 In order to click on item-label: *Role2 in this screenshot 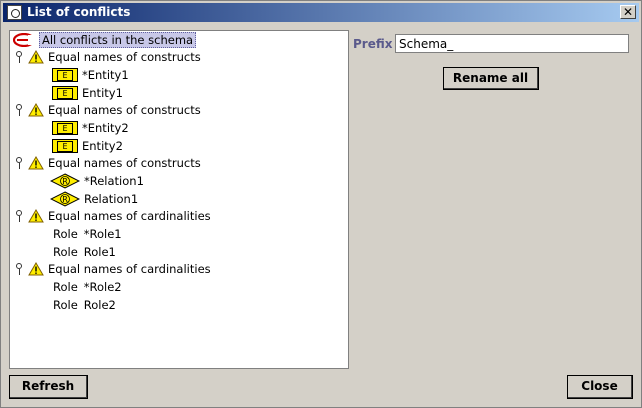, I will do `click(102, 287)`.